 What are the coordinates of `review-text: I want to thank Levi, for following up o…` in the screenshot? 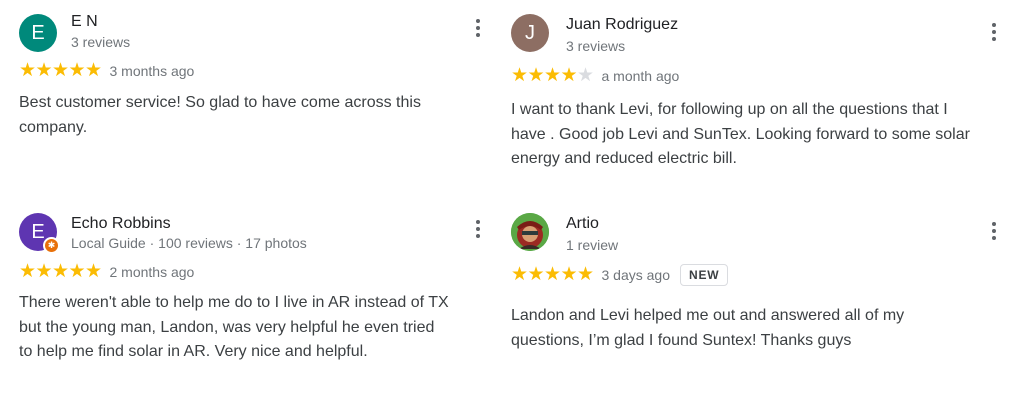 It's located at (740, 134).